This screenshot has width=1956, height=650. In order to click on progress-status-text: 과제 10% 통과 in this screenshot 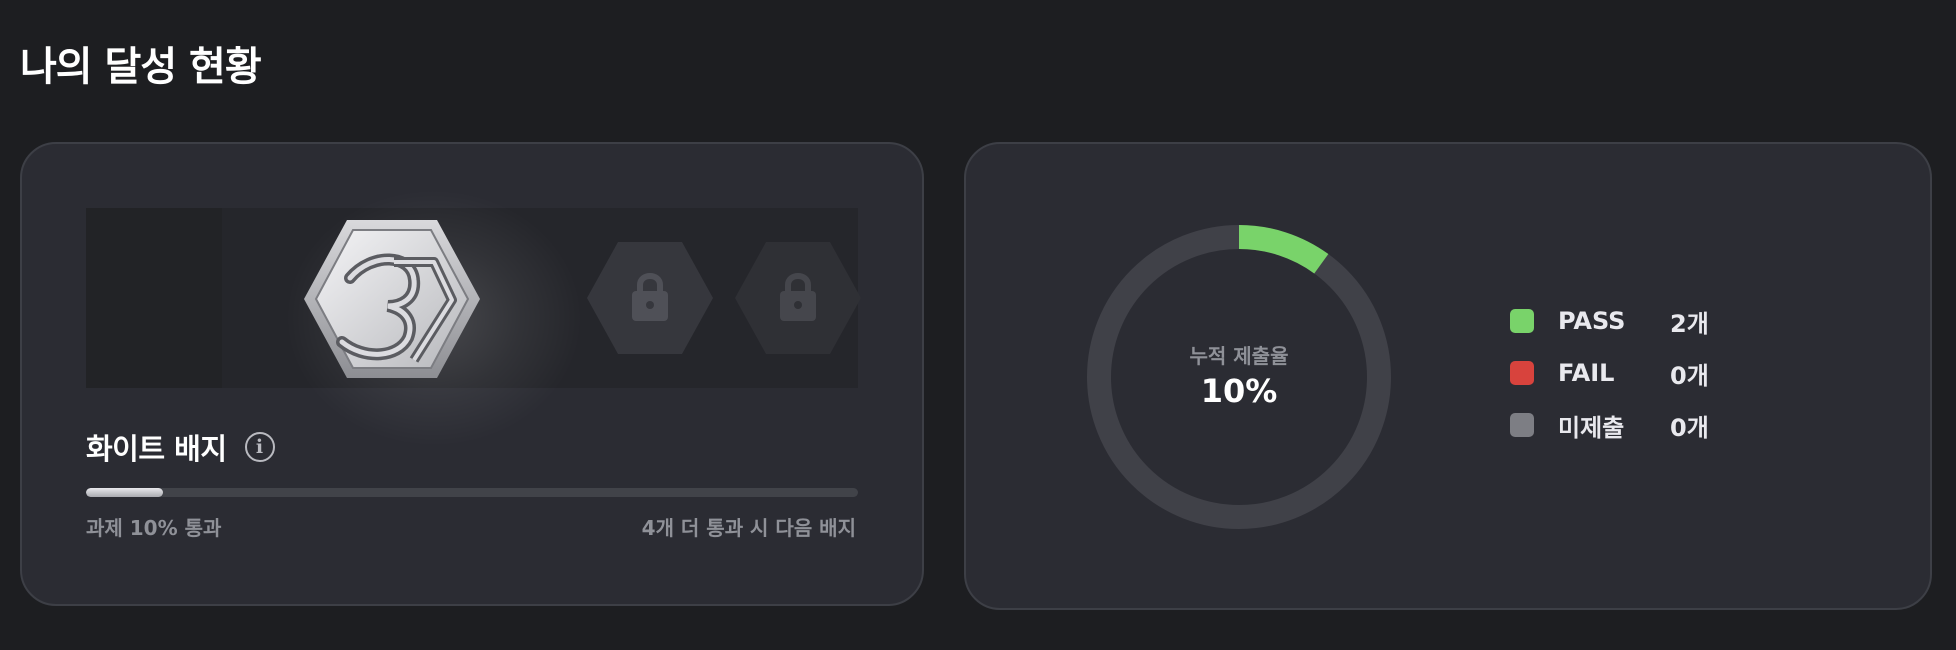, I will do `click(154, 528)`.